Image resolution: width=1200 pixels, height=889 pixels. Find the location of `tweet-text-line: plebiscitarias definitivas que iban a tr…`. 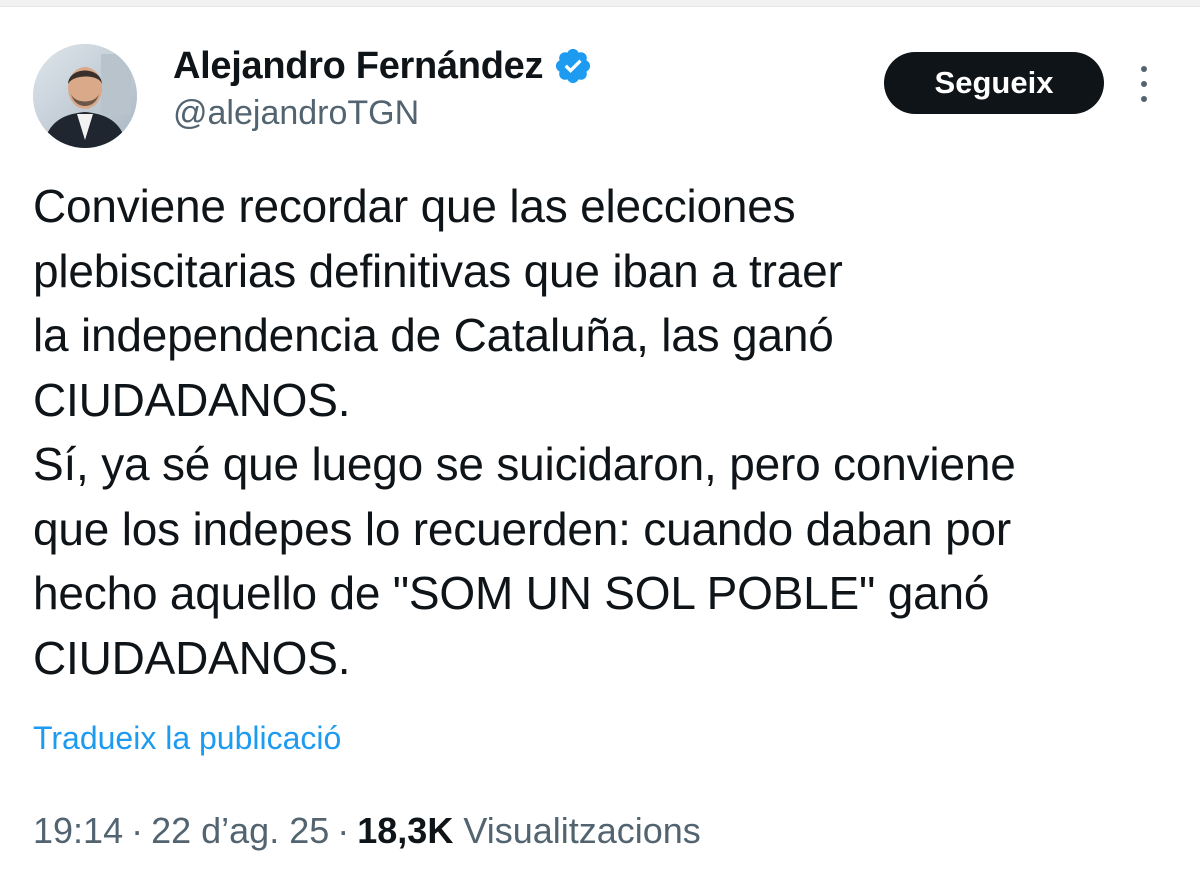

tweet-text-line: plebiscitarias definitivas que iban a tr… is located at coordinates (438, 270).